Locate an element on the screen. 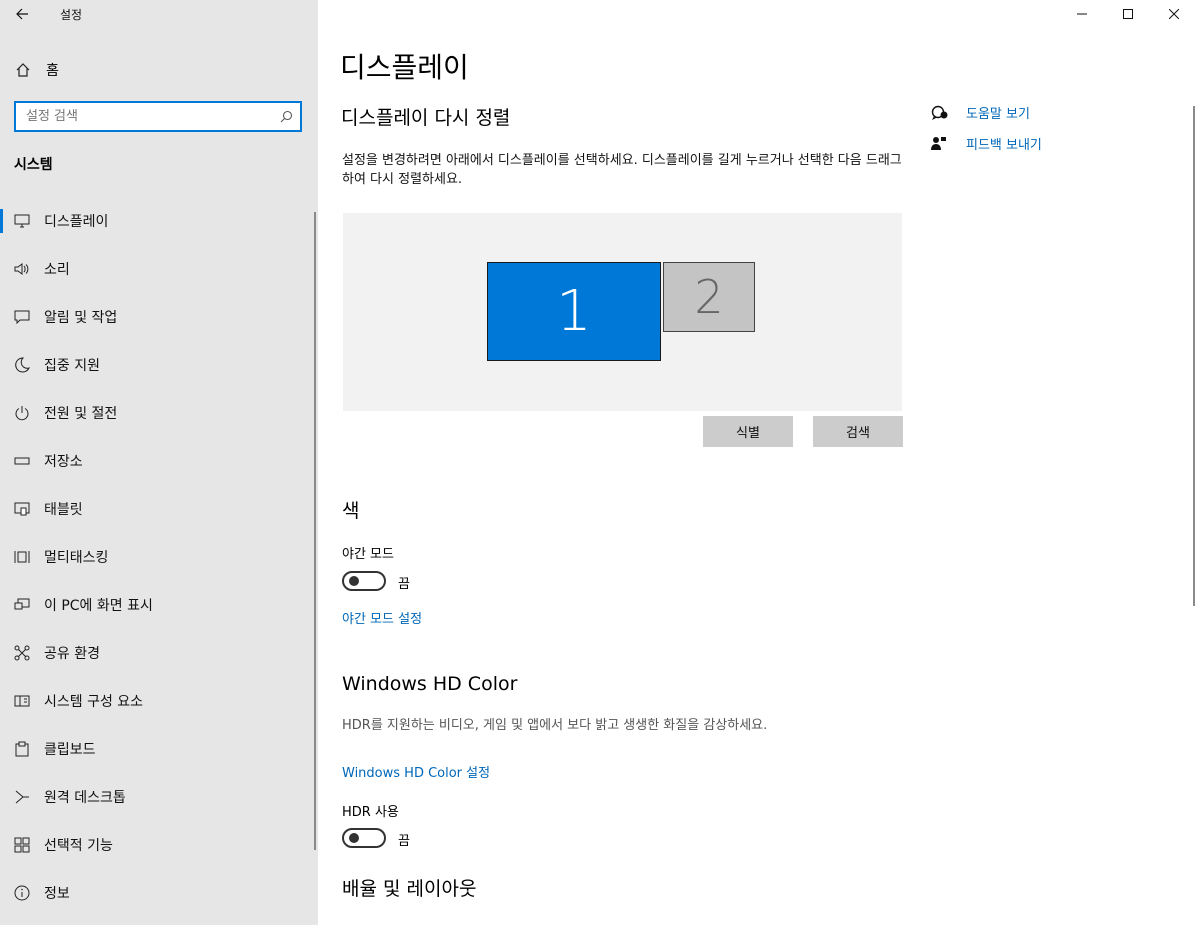 Image resolution: width=1197 pixels, height=925 pixels. monitor-2: 2 is located at coordinates (709, 297).